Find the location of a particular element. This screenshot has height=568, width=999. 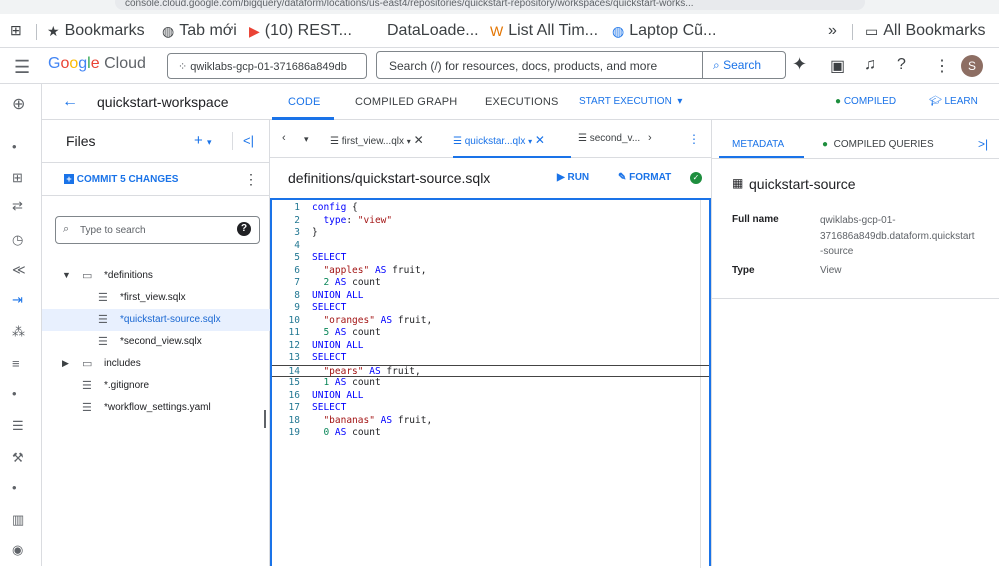

tree-folder-includes: ▶ ▭ includes is located at coordinates (156, 364).